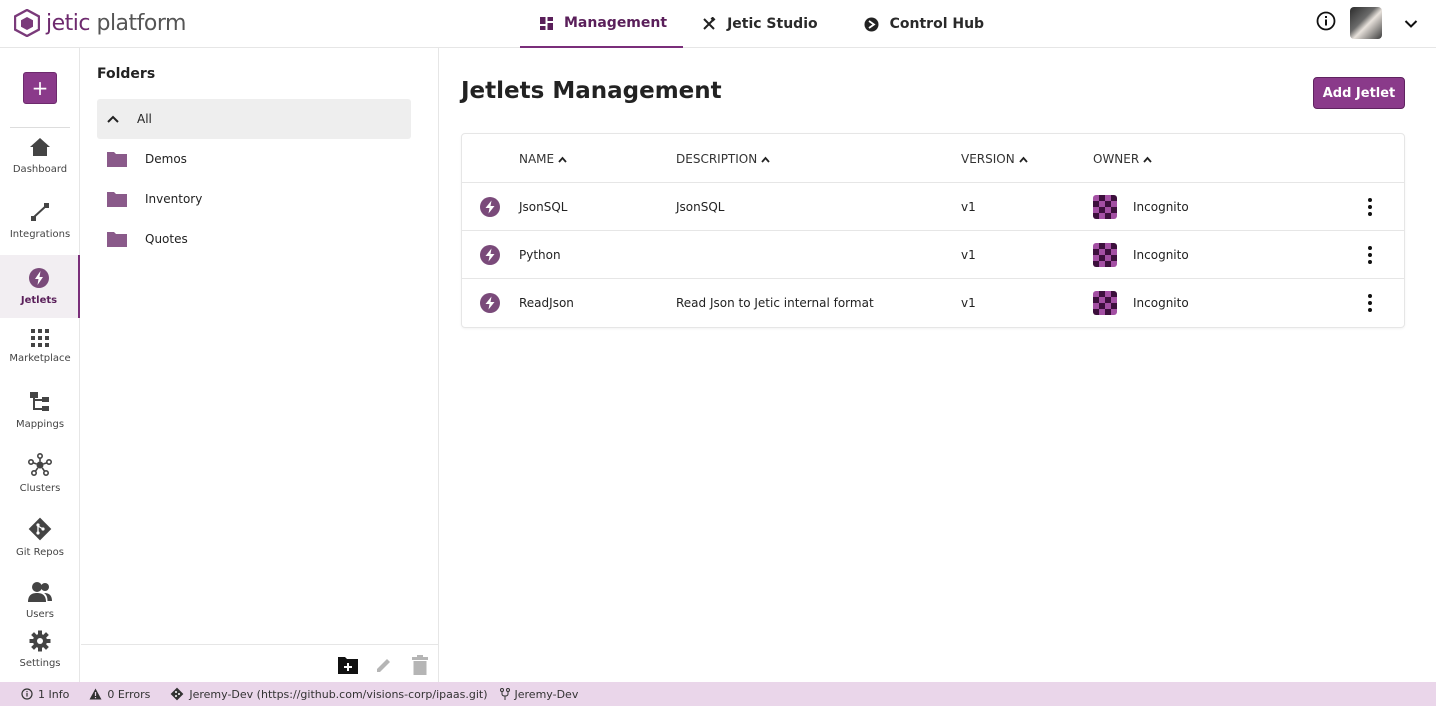 The height and width of the screenshot is (706, 1436). Describe the element at coordinates (54, 694) in the screenshot. I see `status-info-label: 1 Info` at that location.